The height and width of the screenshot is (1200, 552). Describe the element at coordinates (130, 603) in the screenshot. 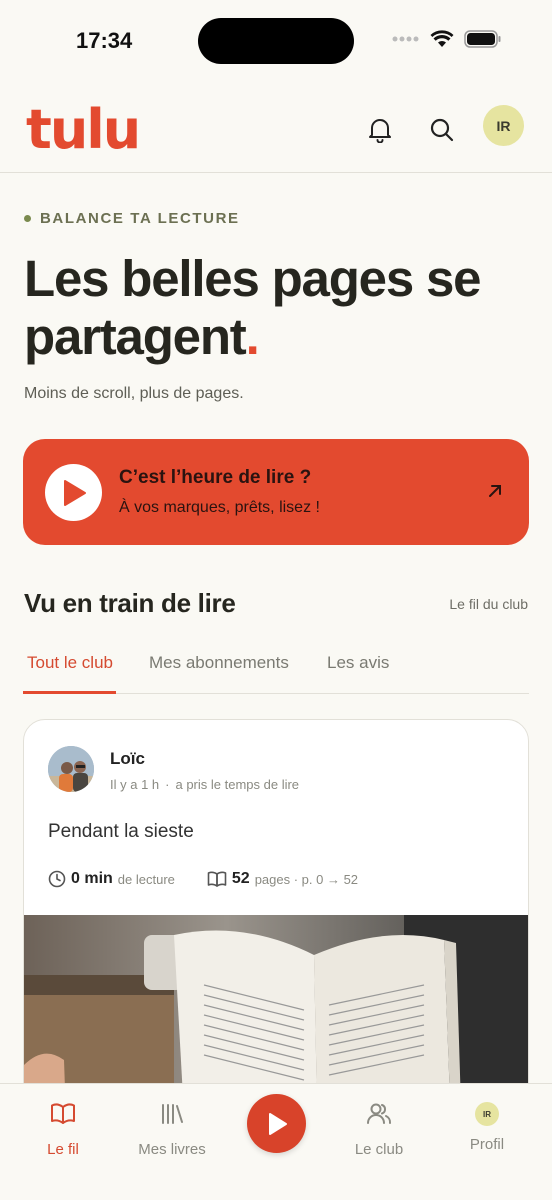

I see `section-title: Vu en train de lire` at that location.